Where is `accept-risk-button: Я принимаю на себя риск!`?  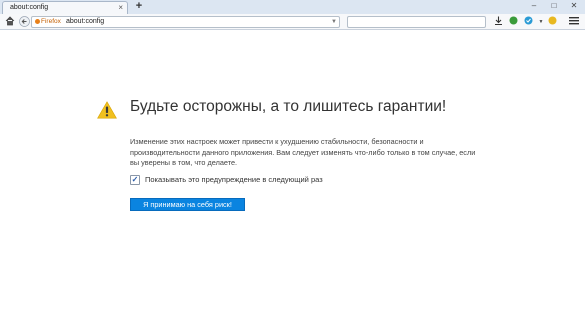 accept-risk-button: Я принимаю на себя риск! is located at coordinates (187, 204).